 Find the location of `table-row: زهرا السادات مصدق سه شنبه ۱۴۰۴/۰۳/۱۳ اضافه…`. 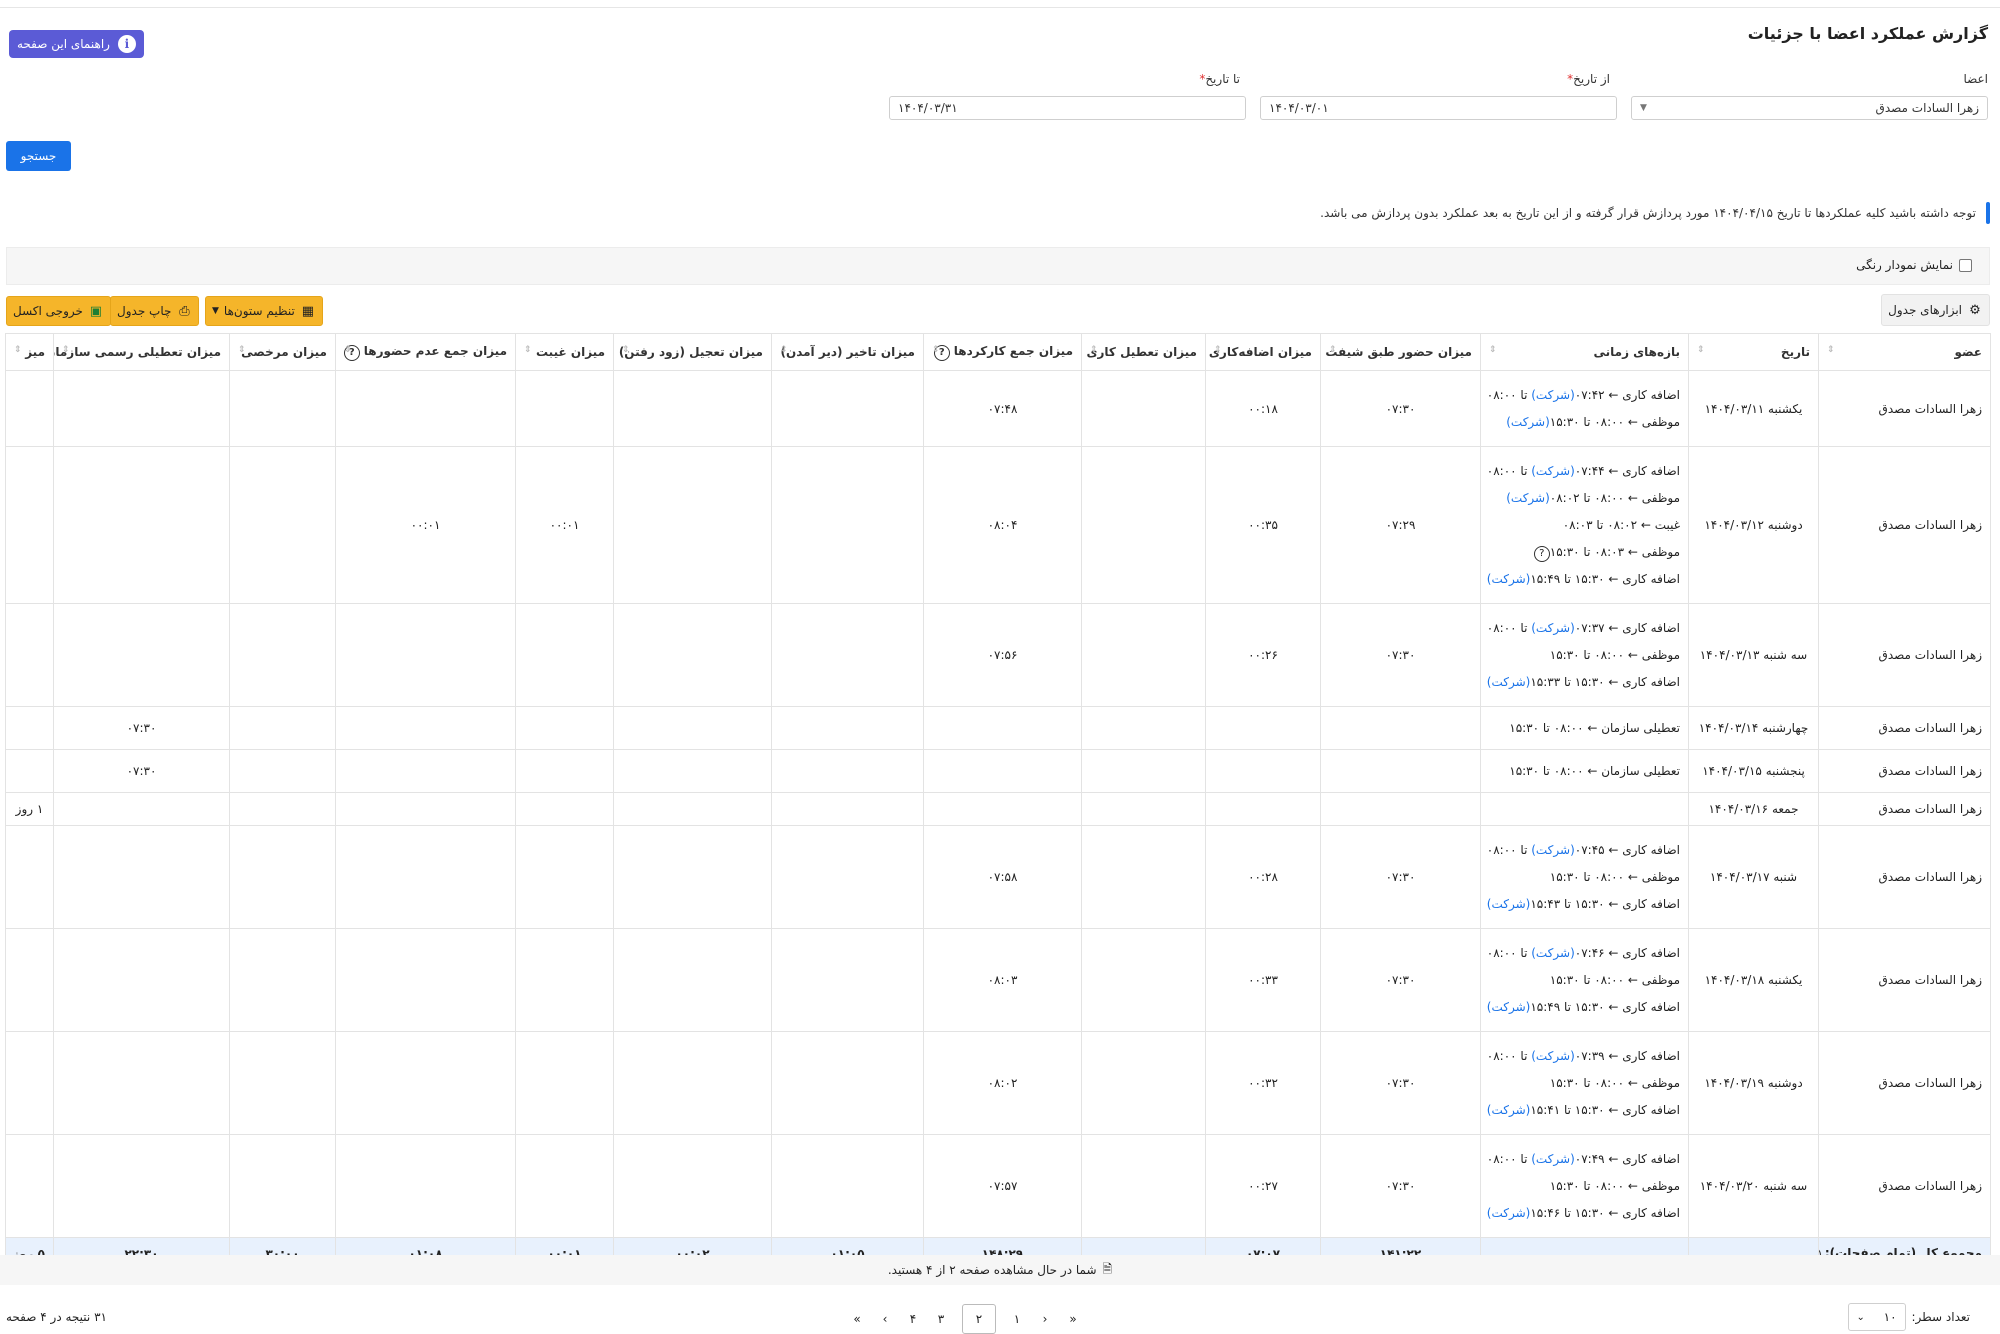

table-row: زهرا السادات مصدق سه شنبه ۱۴۰۴/۰۳/۱۳ اضافه… is located at coordinates (998, 655).